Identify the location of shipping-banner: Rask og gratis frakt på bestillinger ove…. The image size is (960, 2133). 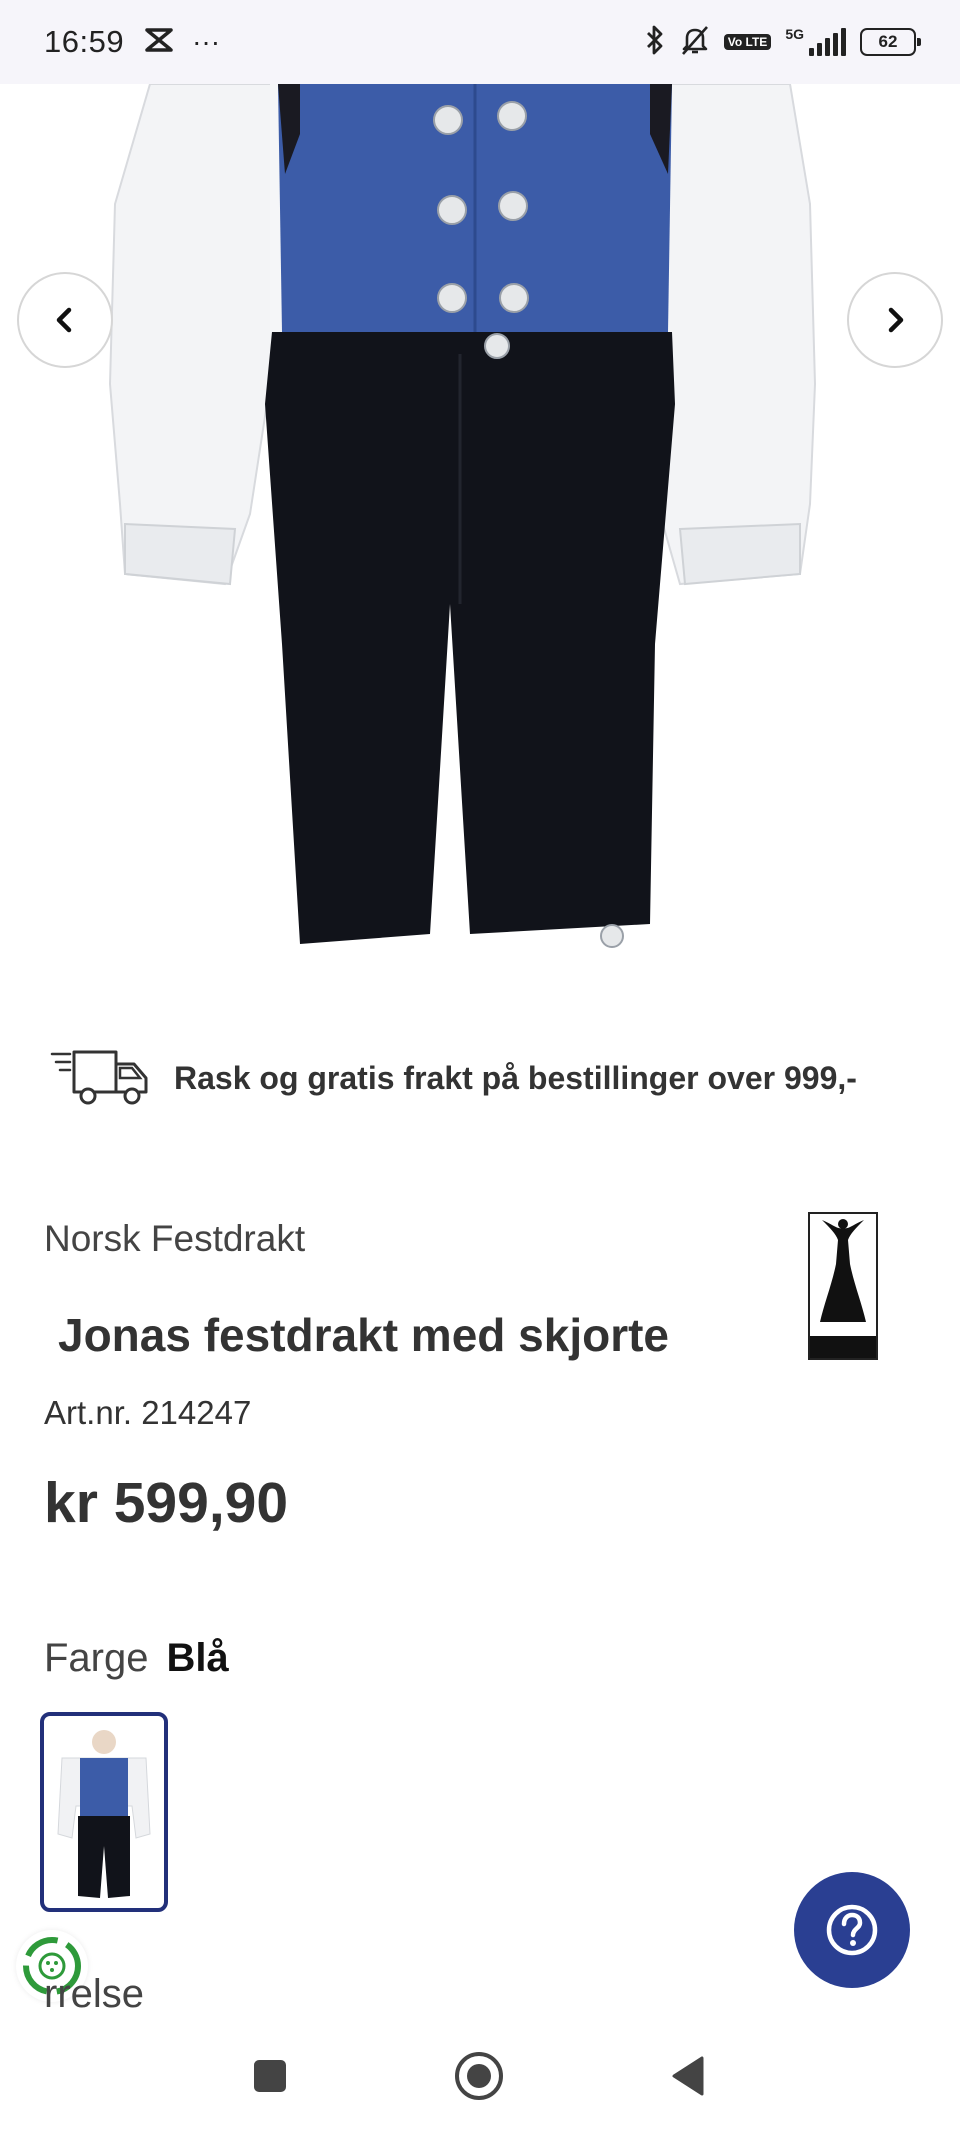
(490, 1078).